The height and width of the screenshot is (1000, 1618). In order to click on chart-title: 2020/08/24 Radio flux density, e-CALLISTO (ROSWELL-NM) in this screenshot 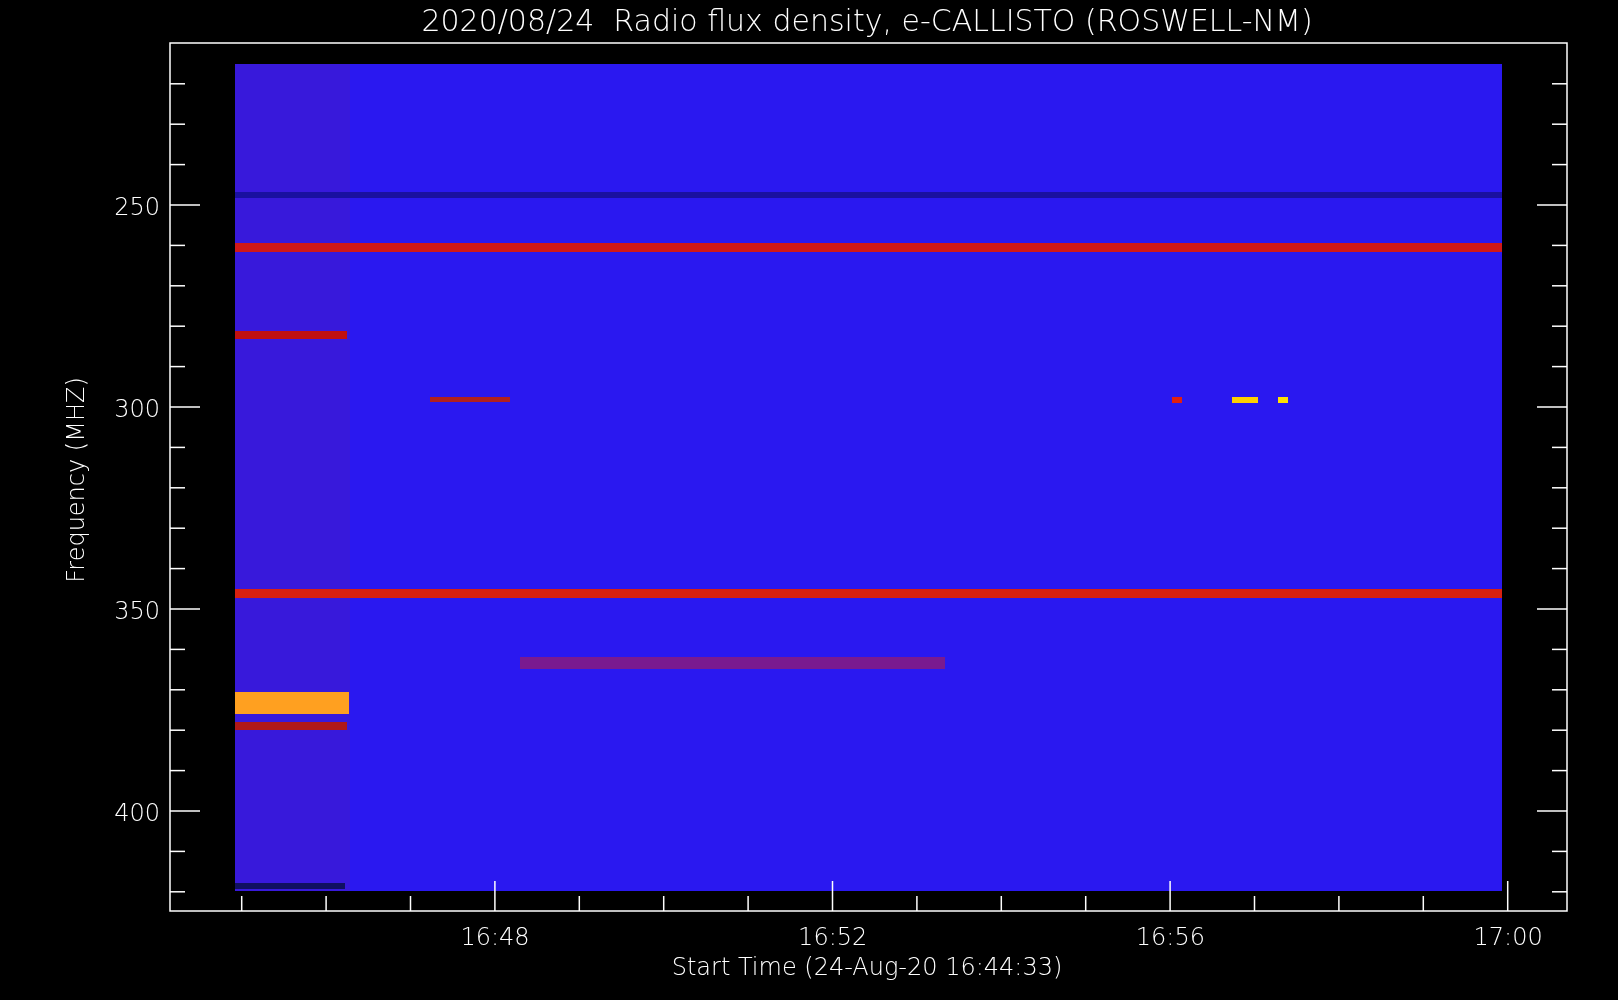, I will do `click(867, 20)`.